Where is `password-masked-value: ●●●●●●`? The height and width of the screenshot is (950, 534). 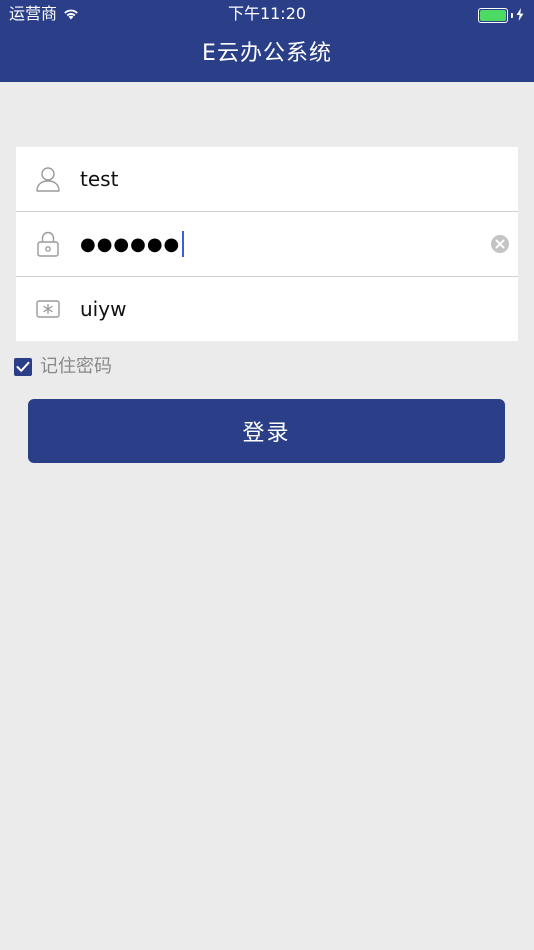 password-masked-value: ●●●●●● is located at coordinates (130, 244).